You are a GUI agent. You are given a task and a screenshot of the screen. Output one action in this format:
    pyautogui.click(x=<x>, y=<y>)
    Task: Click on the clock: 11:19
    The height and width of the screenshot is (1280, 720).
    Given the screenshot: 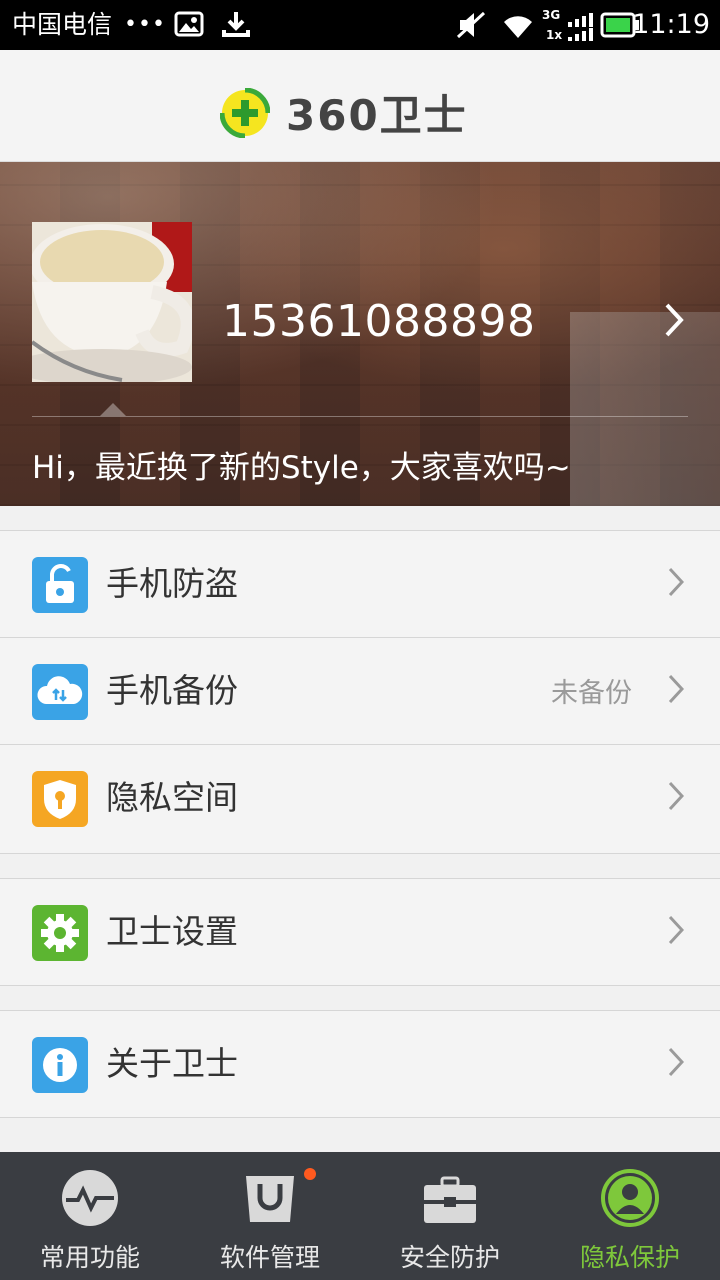 What is the action you would take?
    pyautogui.click(x=671, y=24)
    